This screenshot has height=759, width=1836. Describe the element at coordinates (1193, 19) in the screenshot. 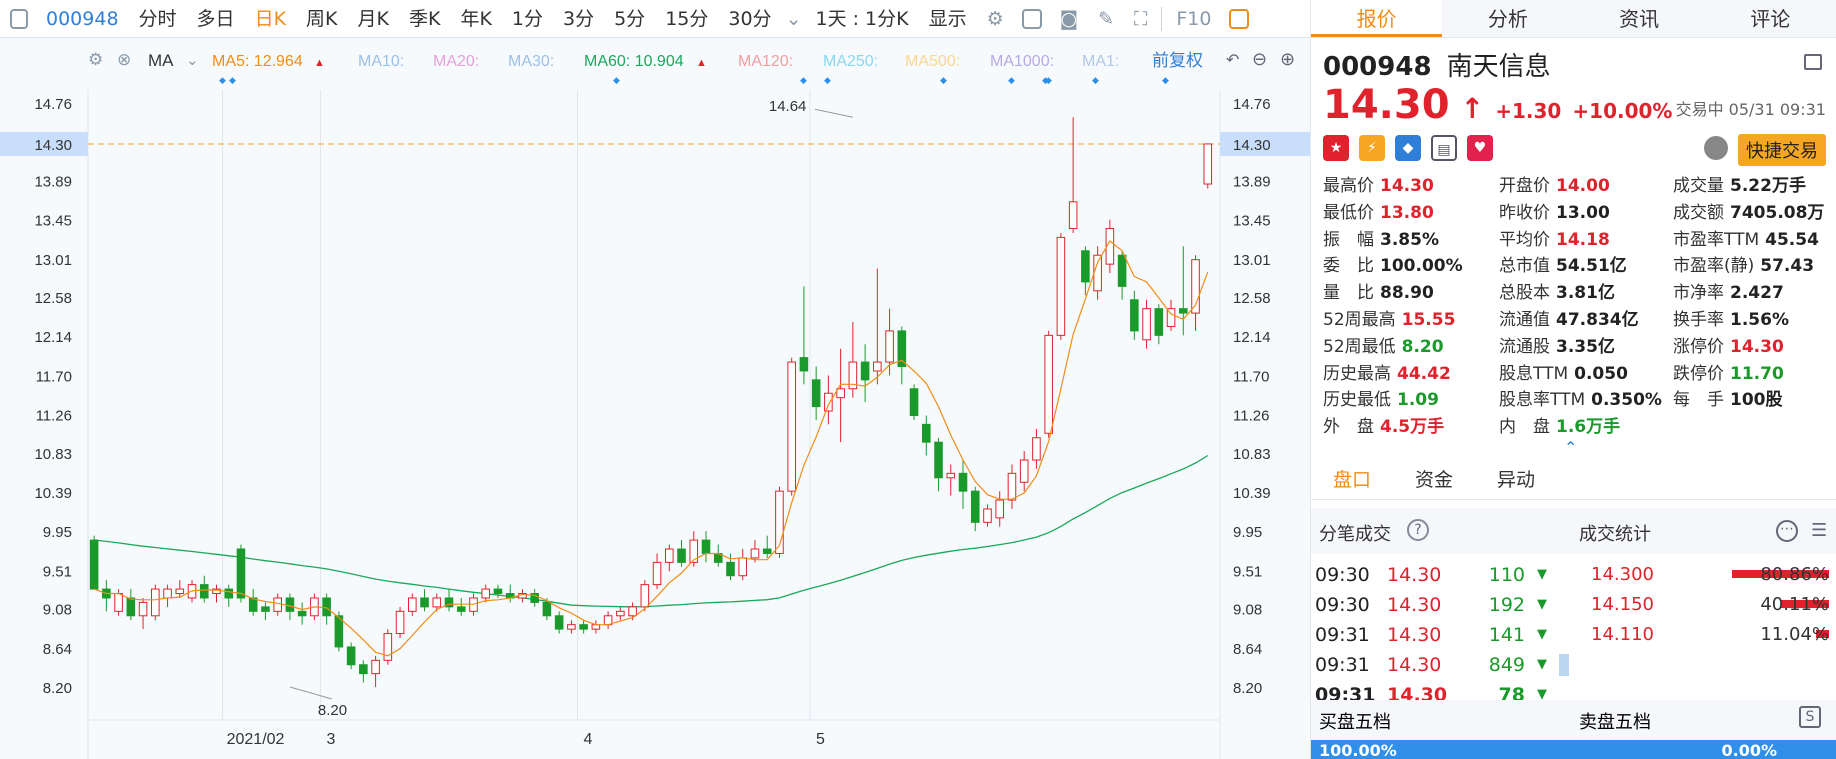

I see `f10-button: F10` at that location.